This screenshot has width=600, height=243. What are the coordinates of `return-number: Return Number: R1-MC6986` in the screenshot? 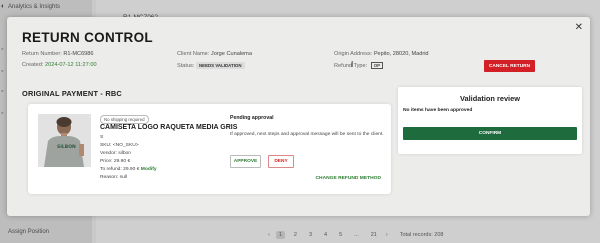 It's located at (58, 54).